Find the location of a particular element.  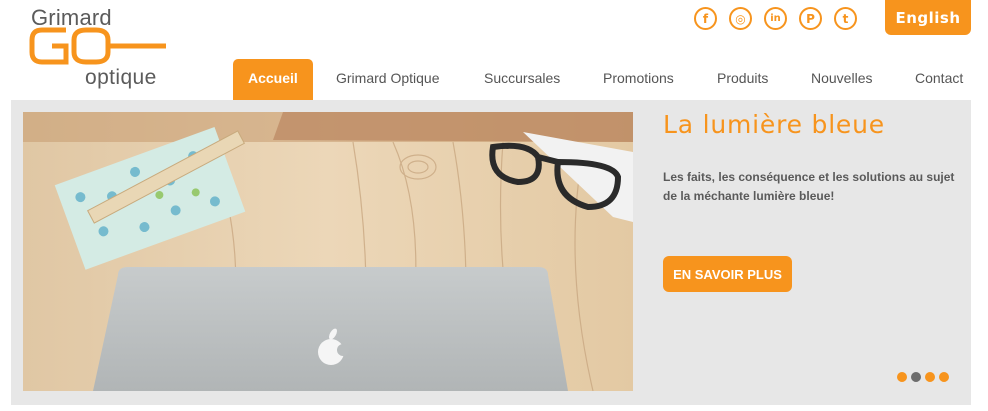

nav-item-contact: Contact is located at coordinates (939, 79).